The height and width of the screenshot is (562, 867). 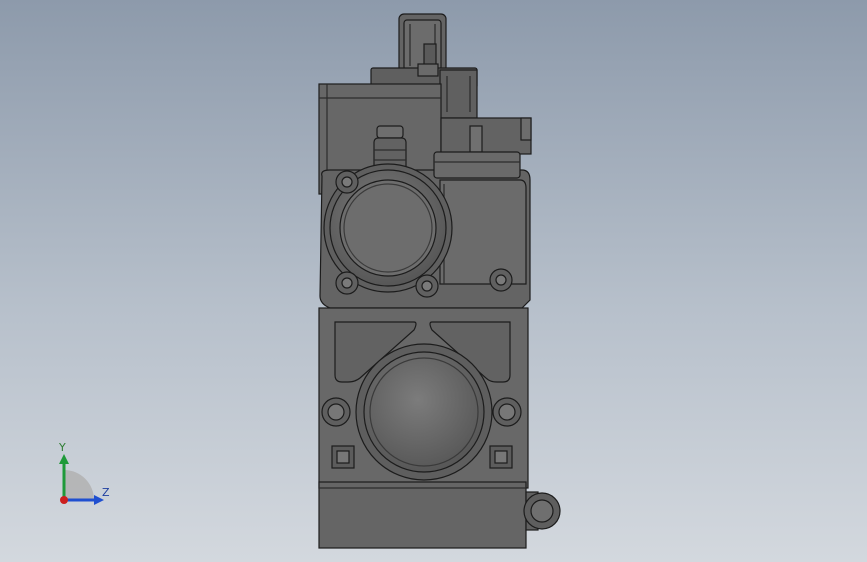 I want to click on pressure-fitting, so click(x=390, y=148).